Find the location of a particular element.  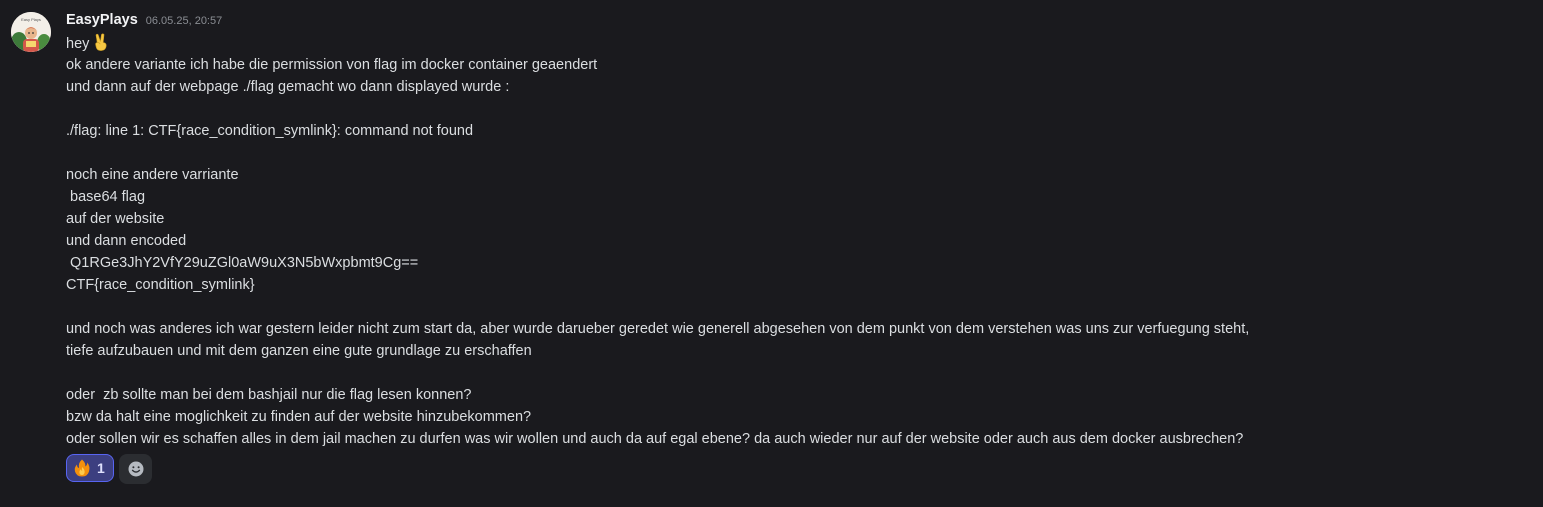

user-avatar: Easy Plays is located at coordinates (31, 32).